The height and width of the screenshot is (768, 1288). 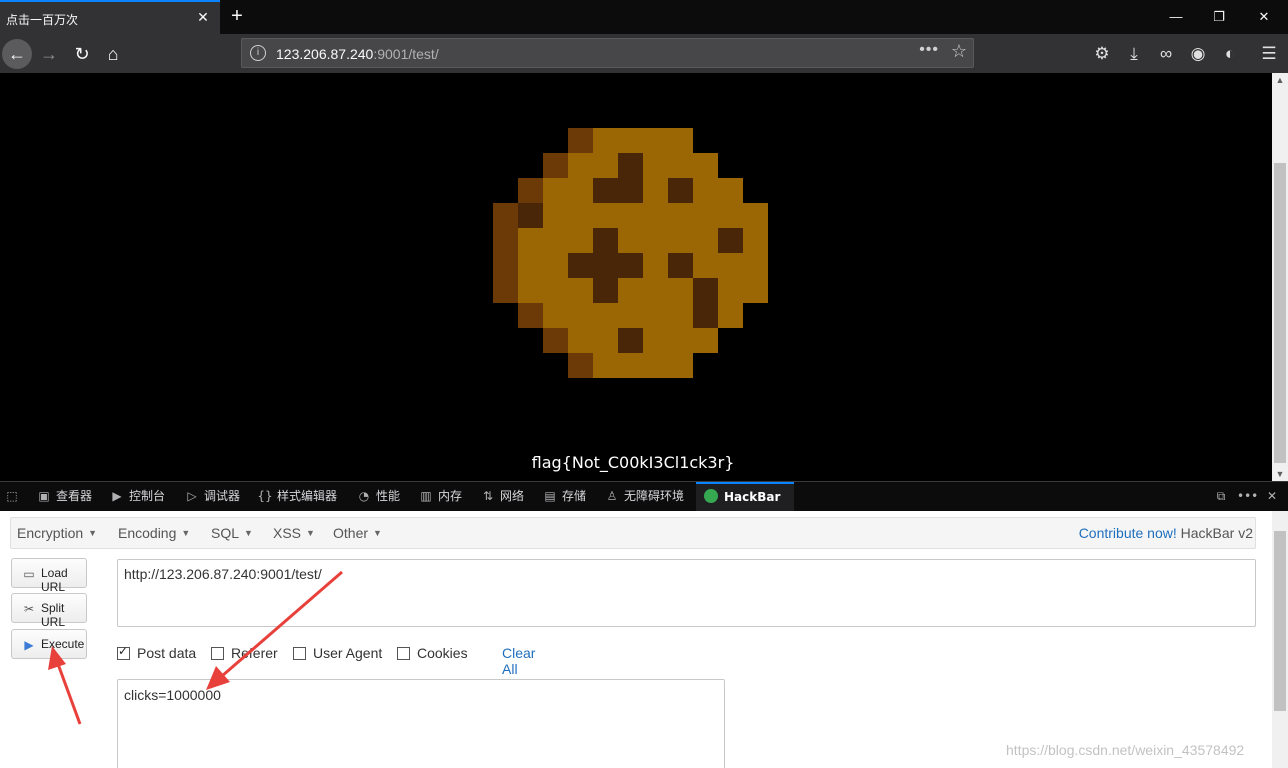 I want to click on post-data-checkbox, so click(x=123, y=652).